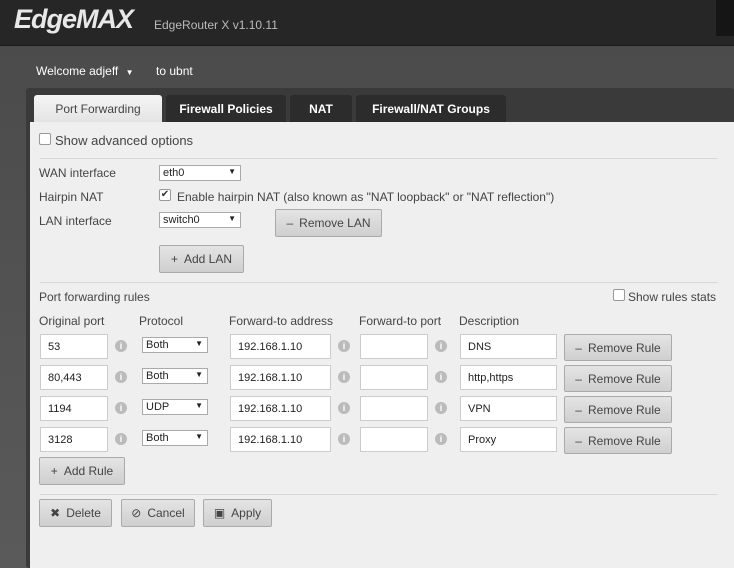 This screenshot has height=568, width=734. What do you see at coordinates (83, 513) in the screenshot?
I see `delete-label: Delete` at bounding box center [83, 513].